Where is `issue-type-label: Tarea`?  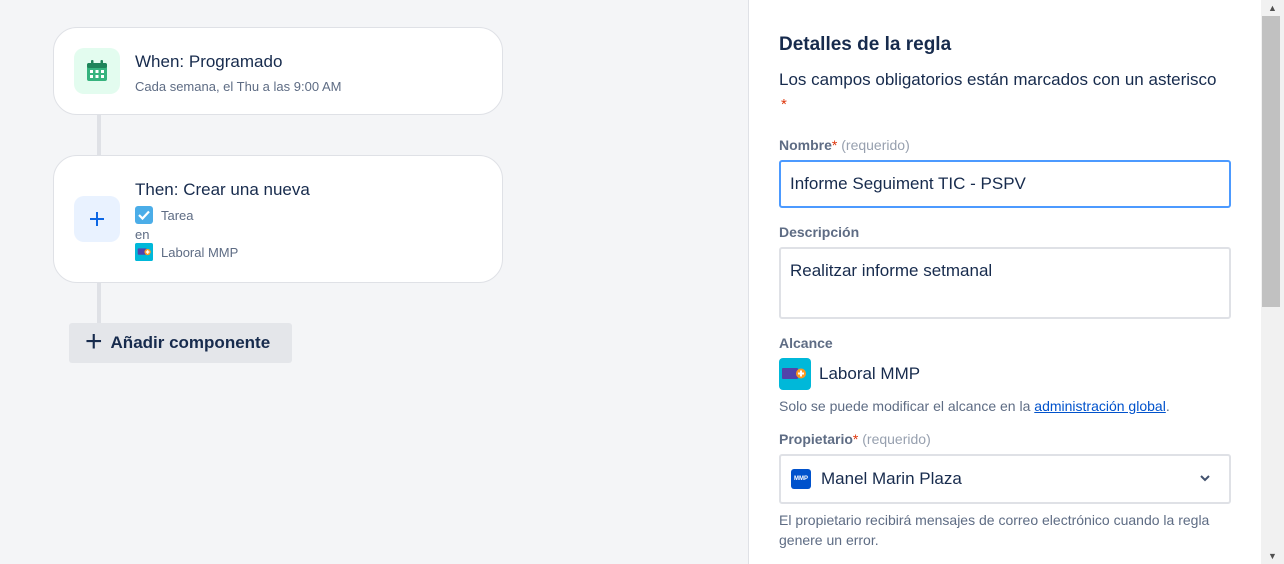
issue-type-label: Tarea is located at coordinates (177, 215).